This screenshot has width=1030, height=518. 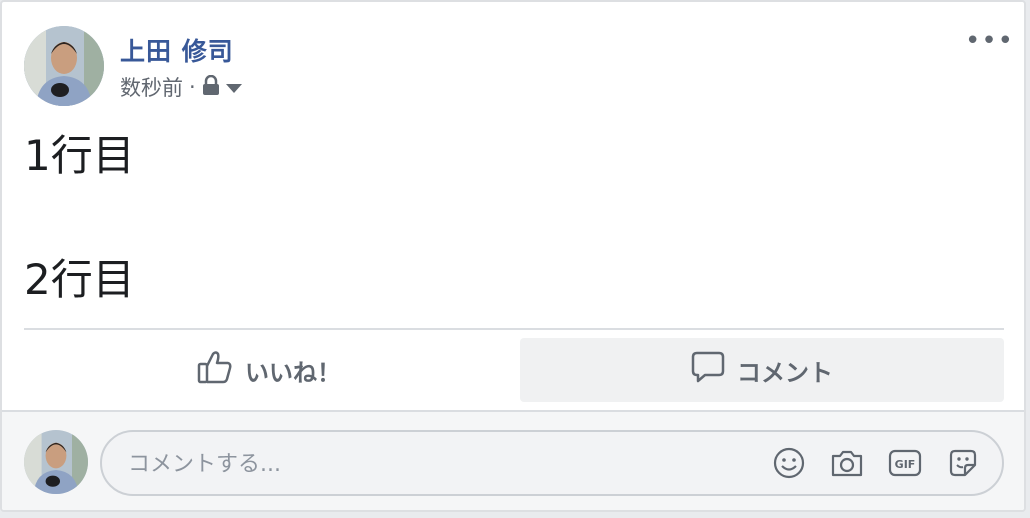 I want to click on post-timestamp: 数秒前, so click(x=151, y=87).